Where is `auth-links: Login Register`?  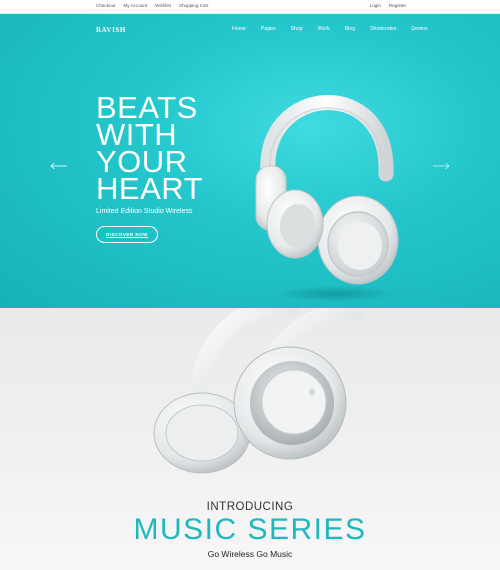
auth-links: Login Register is located at coordinates (388, 5).